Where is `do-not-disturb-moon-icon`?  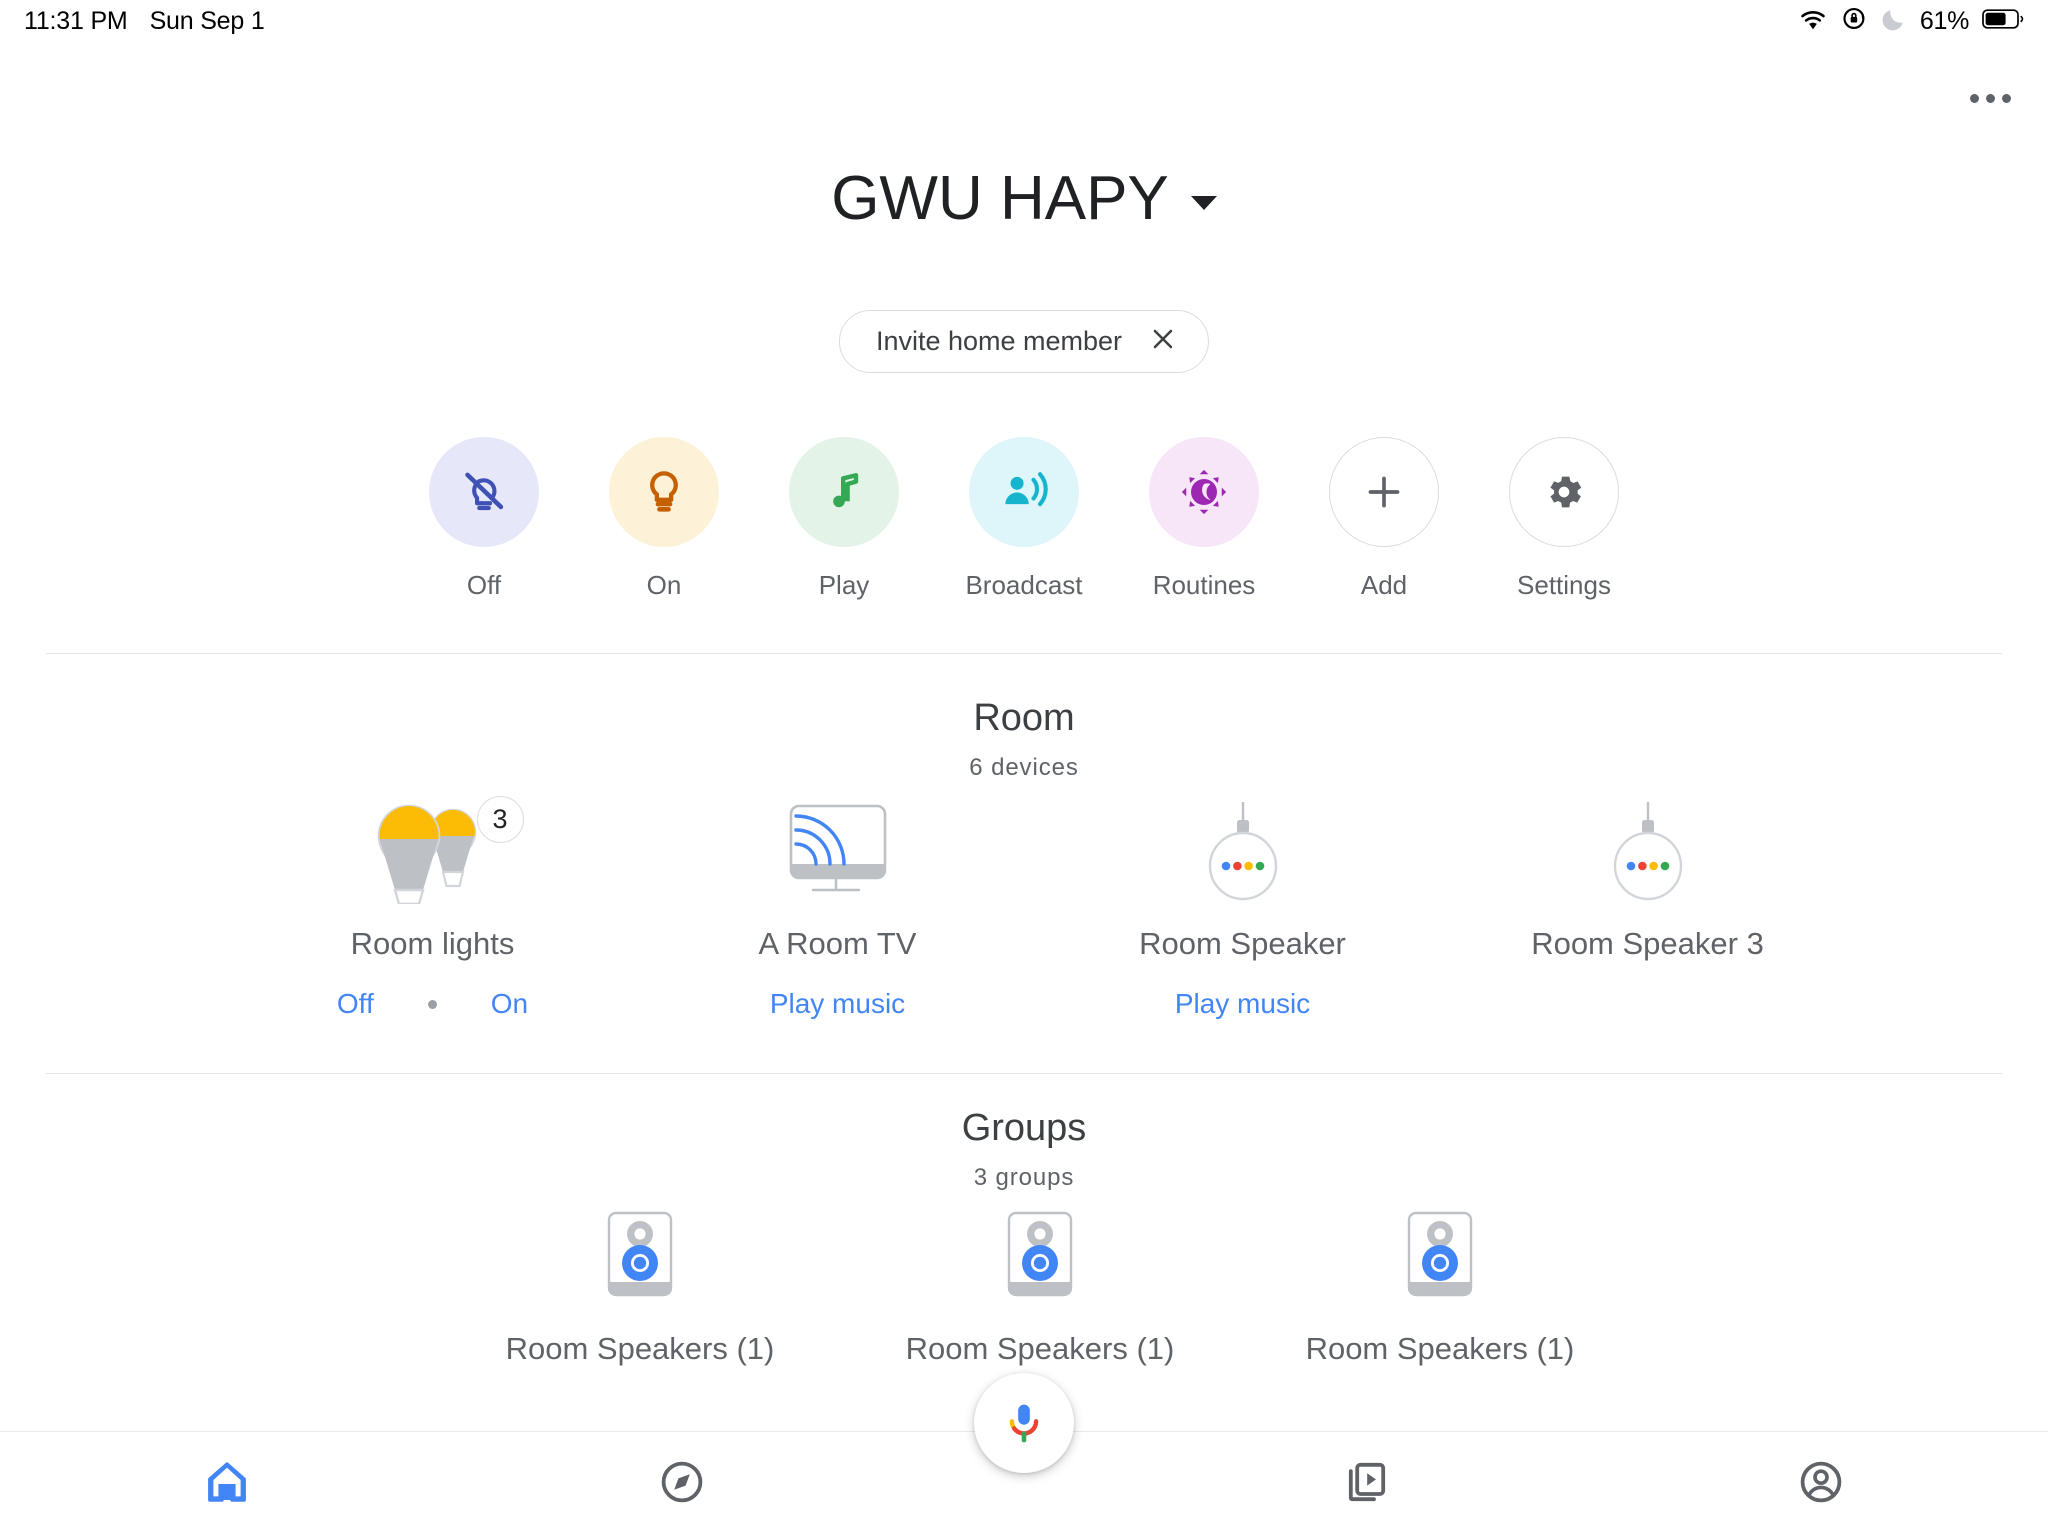 do-not-disturb-moon-icon is located at coordinates (1894, 21).